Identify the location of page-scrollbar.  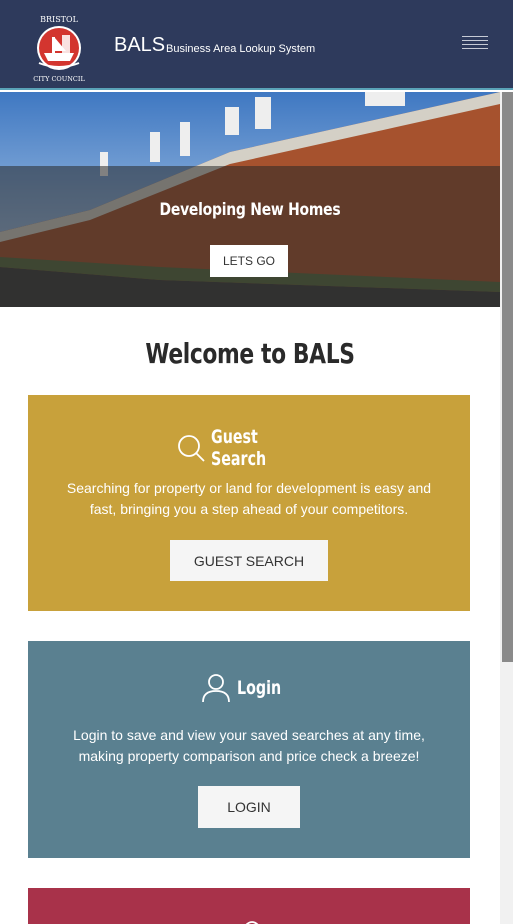
(506, 508).